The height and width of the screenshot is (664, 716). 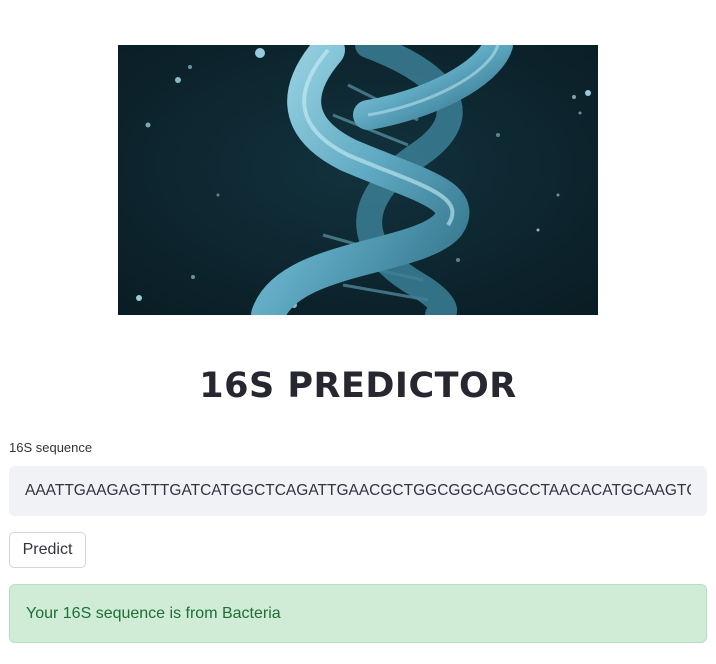 What do you see at coordinates (358, 386) in the screenshot?
I see `page-title: 16S PREDICTOR` at bounding box center [358, 386].